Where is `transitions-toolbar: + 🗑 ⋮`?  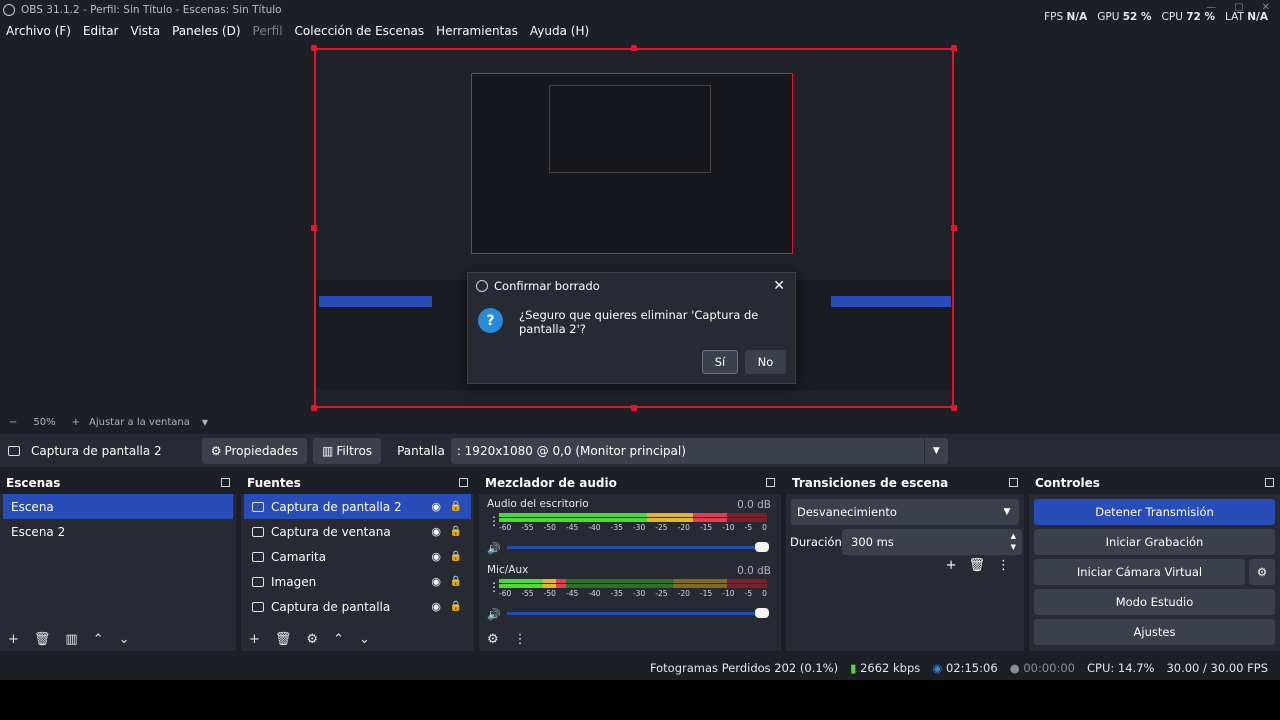 transitions-toolbar: + 🗑 ⋮ is located at coordinates (978, 565).